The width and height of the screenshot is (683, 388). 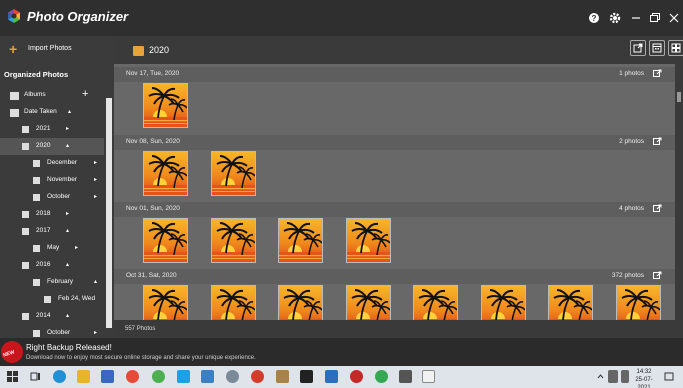 I want to click on app-dark-icon, so click(x=306, y=376).